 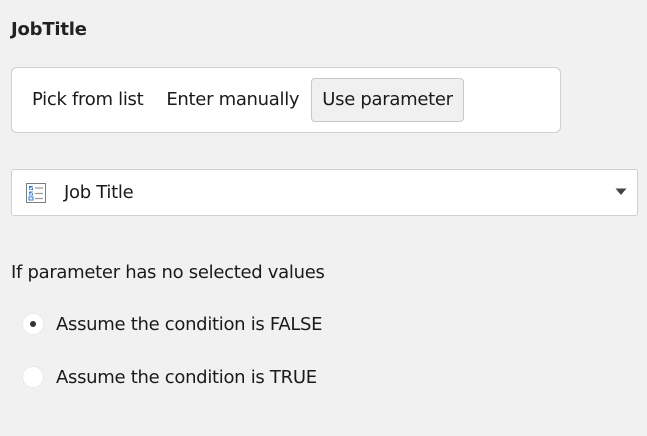 What do you see at coordinates (87, 100) in the screenshot?
I see `pick-from-list-option: Pick from list` at bounding box center [87, 100].